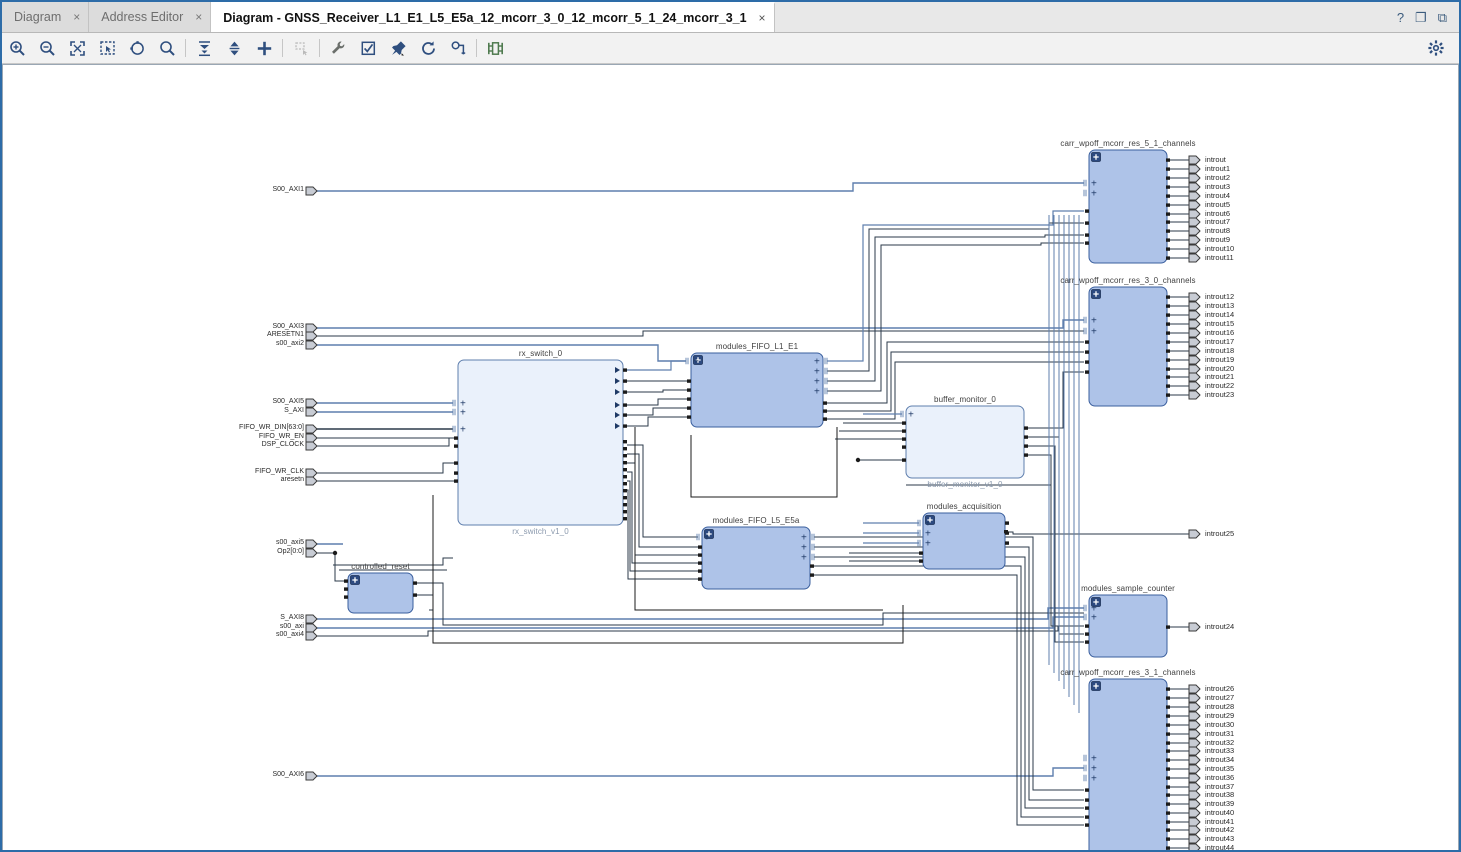  I want to click on zoom-fit-icon, so click(77, 48).